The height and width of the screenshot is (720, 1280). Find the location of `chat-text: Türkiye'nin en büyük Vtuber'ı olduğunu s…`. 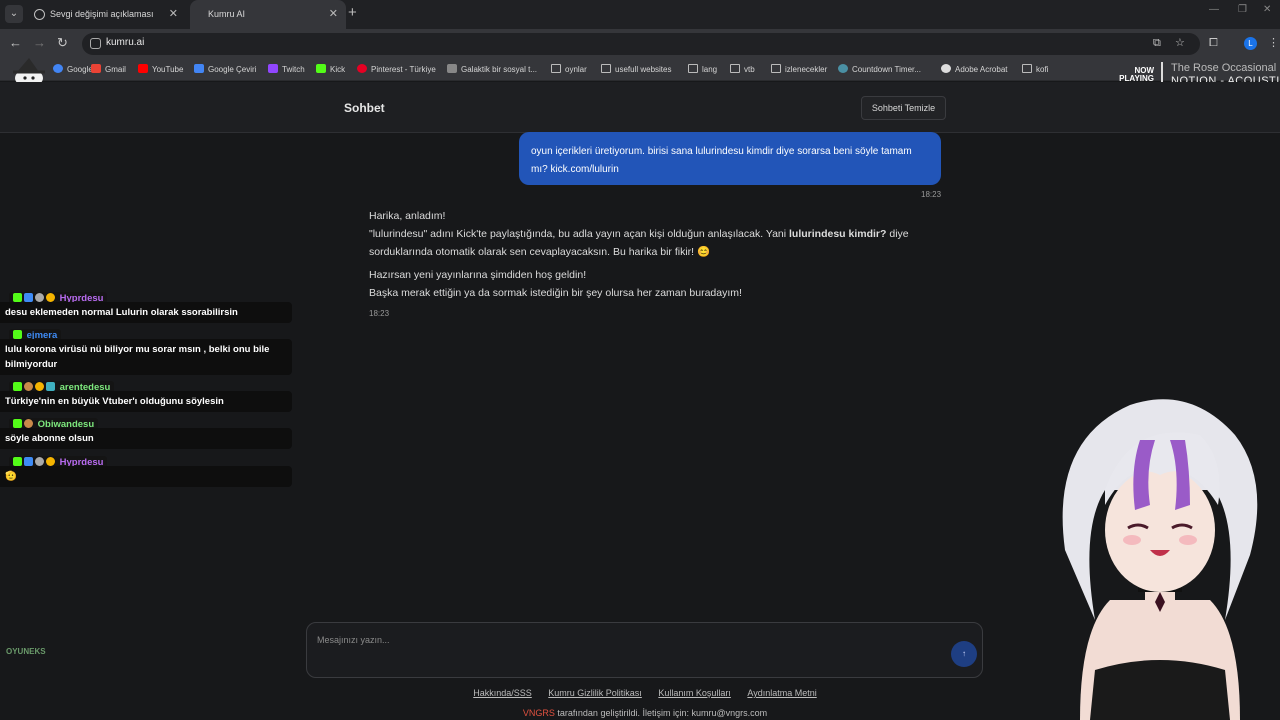

chat-text: Türkiye'nin en büyük Vtuber'ı olduğunu s… is located at coordinates (146, 401).